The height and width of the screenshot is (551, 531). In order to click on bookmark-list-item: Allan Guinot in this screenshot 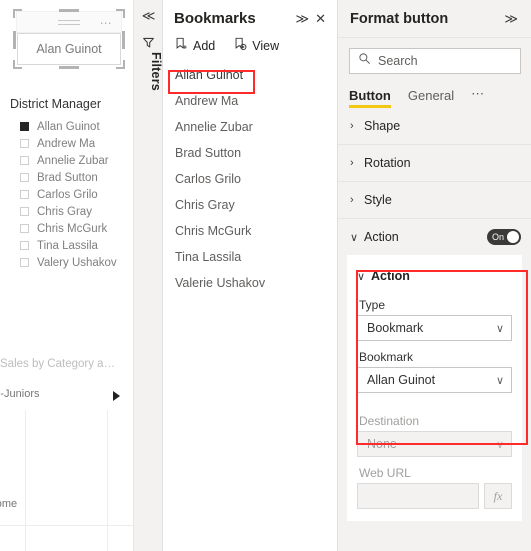, I will do `click(250, 75)`.